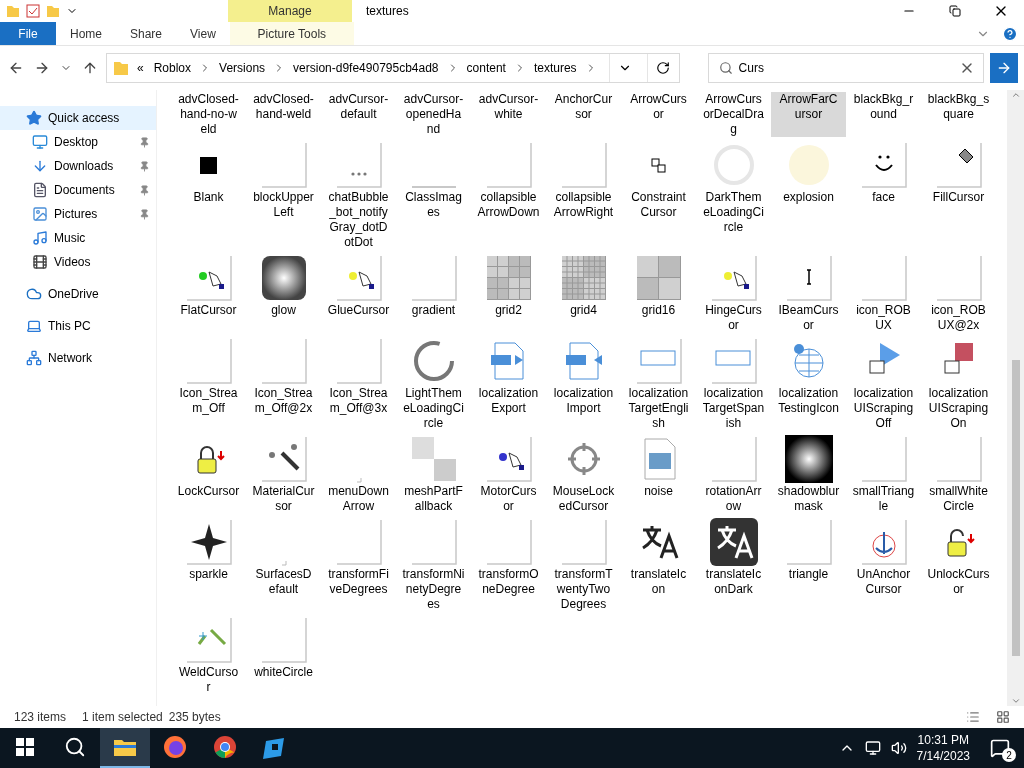 This screenshot has width=1024, height=768. Describe the element at coordinates (78, 358) in the screenshot. I see `sidebar-item: Network` at that location.